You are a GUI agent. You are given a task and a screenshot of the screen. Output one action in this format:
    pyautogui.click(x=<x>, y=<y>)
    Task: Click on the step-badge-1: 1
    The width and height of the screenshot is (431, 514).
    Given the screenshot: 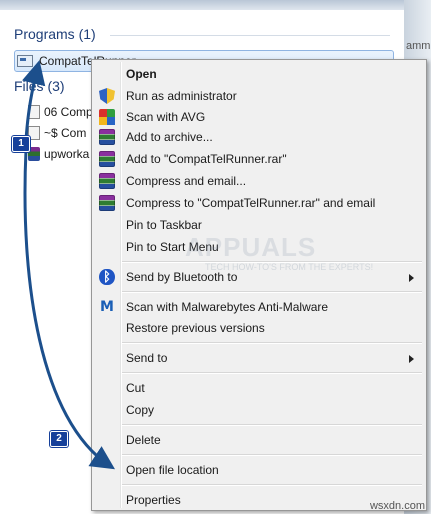 What is the action you would take?
    pyautogui.click(x=21, y=144)
    